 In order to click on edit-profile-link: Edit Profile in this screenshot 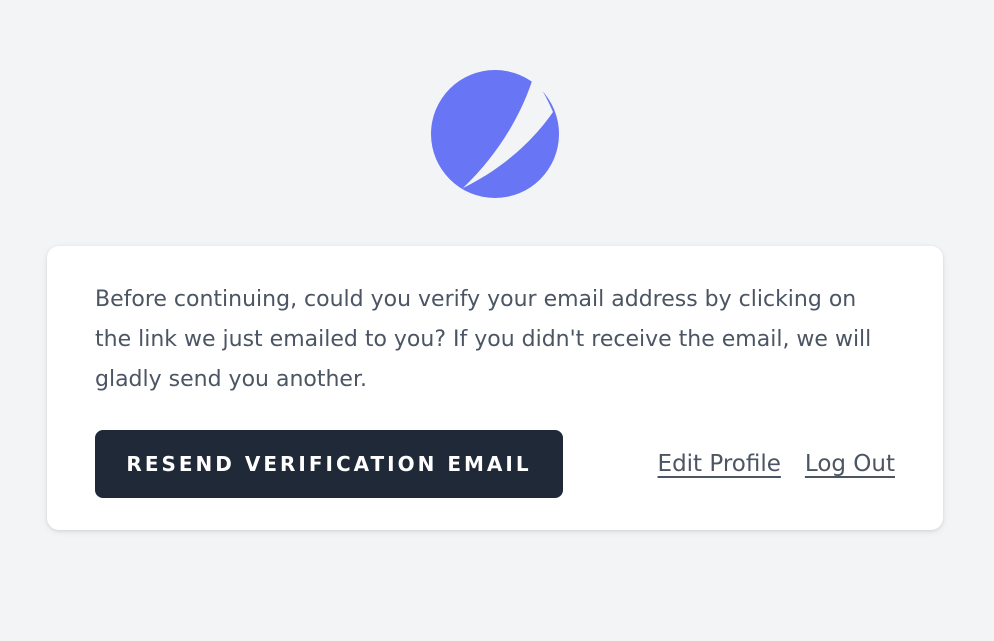, I will do `click(719, 464)`.